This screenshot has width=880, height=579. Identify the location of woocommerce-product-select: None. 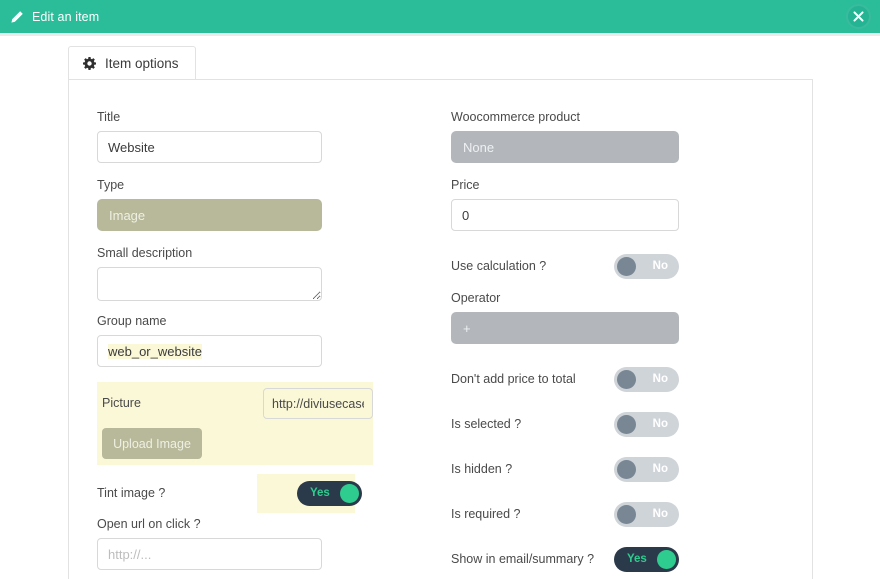
(565, 147).